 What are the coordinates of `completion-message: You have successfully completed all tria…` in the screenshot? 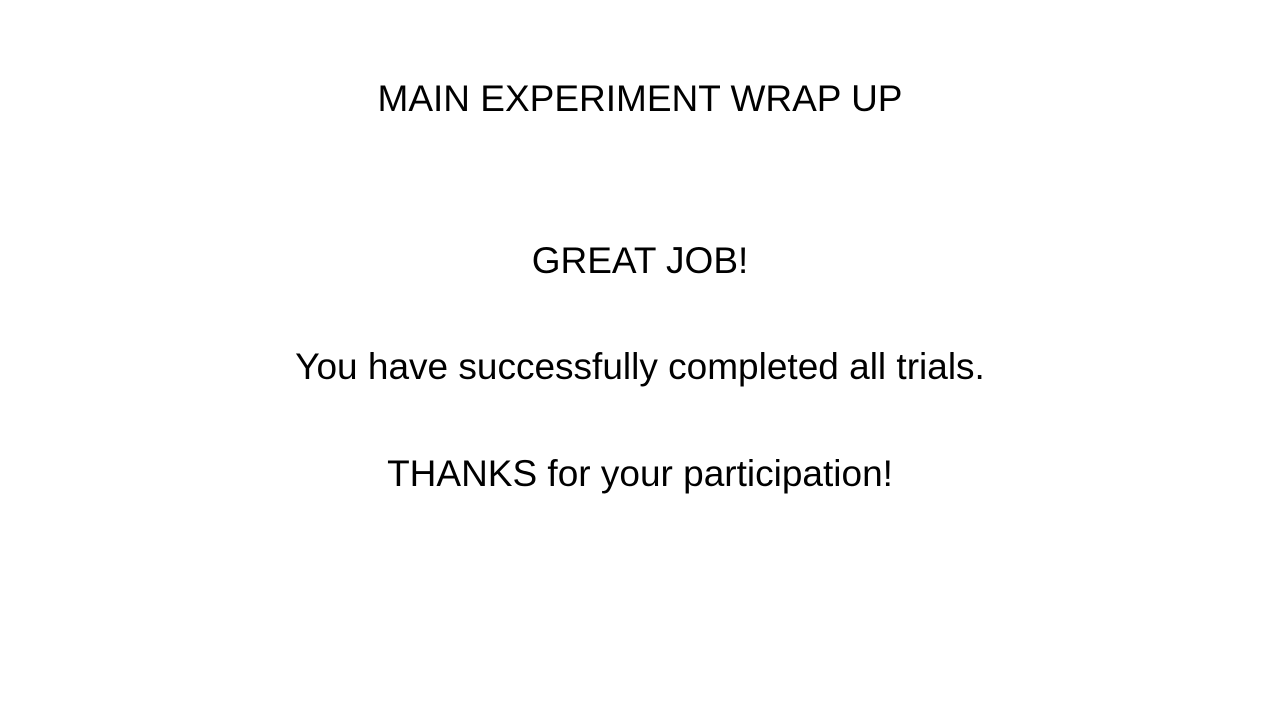 It's located at (640, 366).